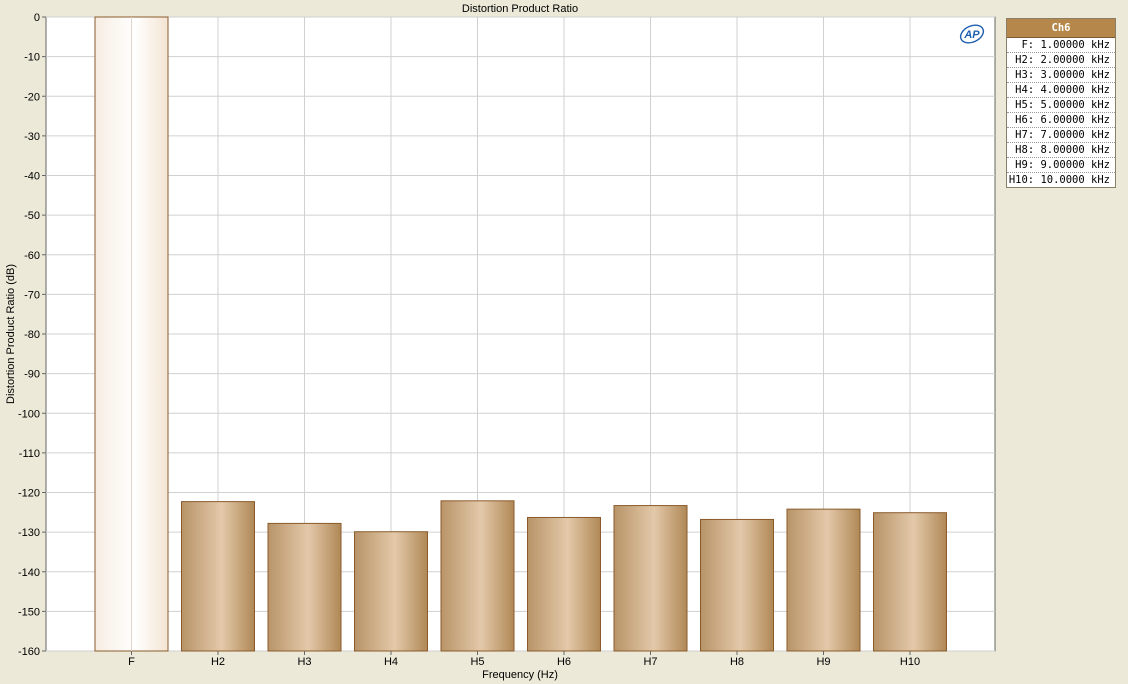  I want to click on x-tick-label: H9, so click(823, 662).